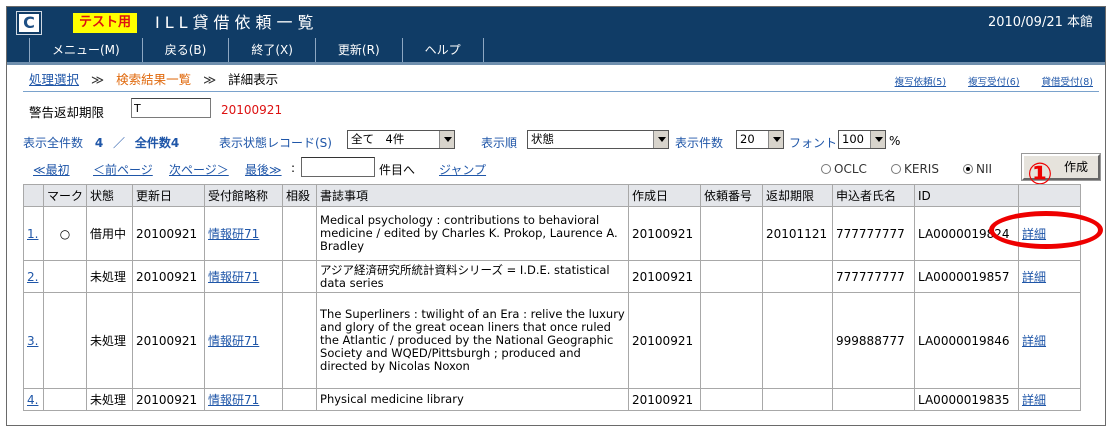  I want to click on col-header-biblio: 書誌事項, so click(473, 195).